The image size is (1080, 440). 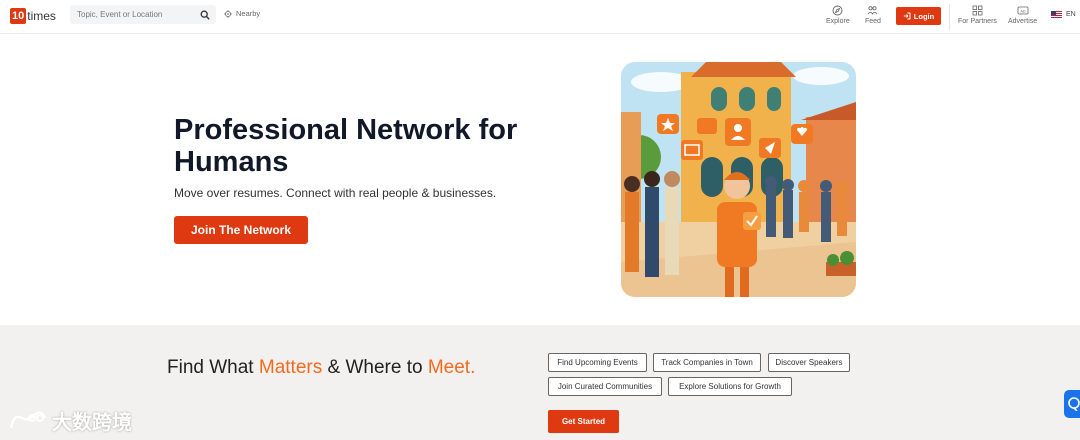 What do you see at coordinates (18, 16) in the screenshot?
I see `logo-badge: 10` at bounding box center [18, 16].